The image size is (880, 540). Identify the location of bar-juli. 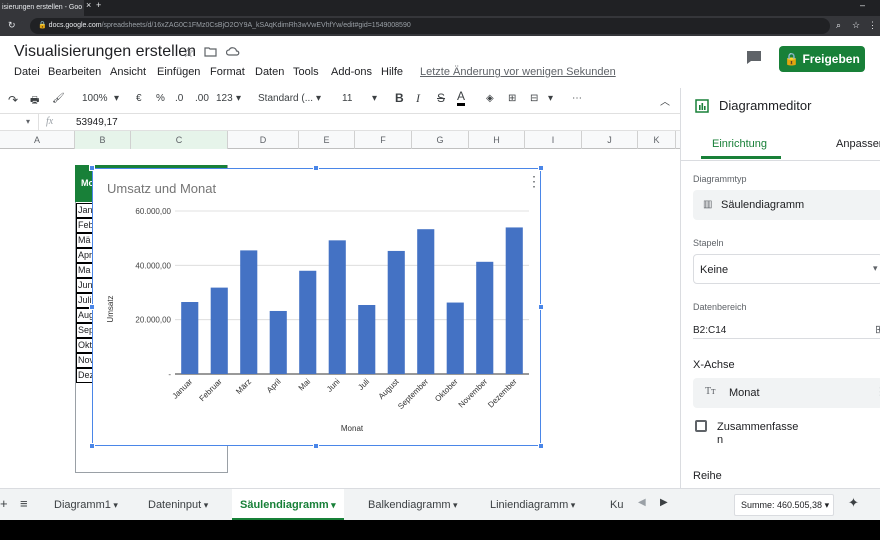
(367, 339).